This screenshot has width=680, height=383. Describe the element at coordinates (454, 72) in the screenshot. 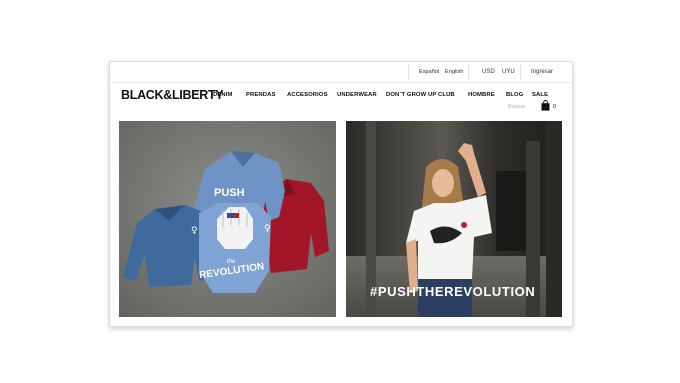

I see `language-en-link: English` at that location.